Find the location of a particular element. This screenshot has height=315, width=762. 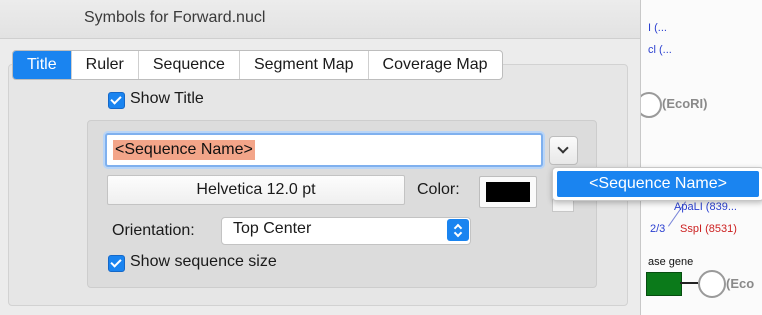

tab-ruler: Ruler is located at coordinates (105, 65).